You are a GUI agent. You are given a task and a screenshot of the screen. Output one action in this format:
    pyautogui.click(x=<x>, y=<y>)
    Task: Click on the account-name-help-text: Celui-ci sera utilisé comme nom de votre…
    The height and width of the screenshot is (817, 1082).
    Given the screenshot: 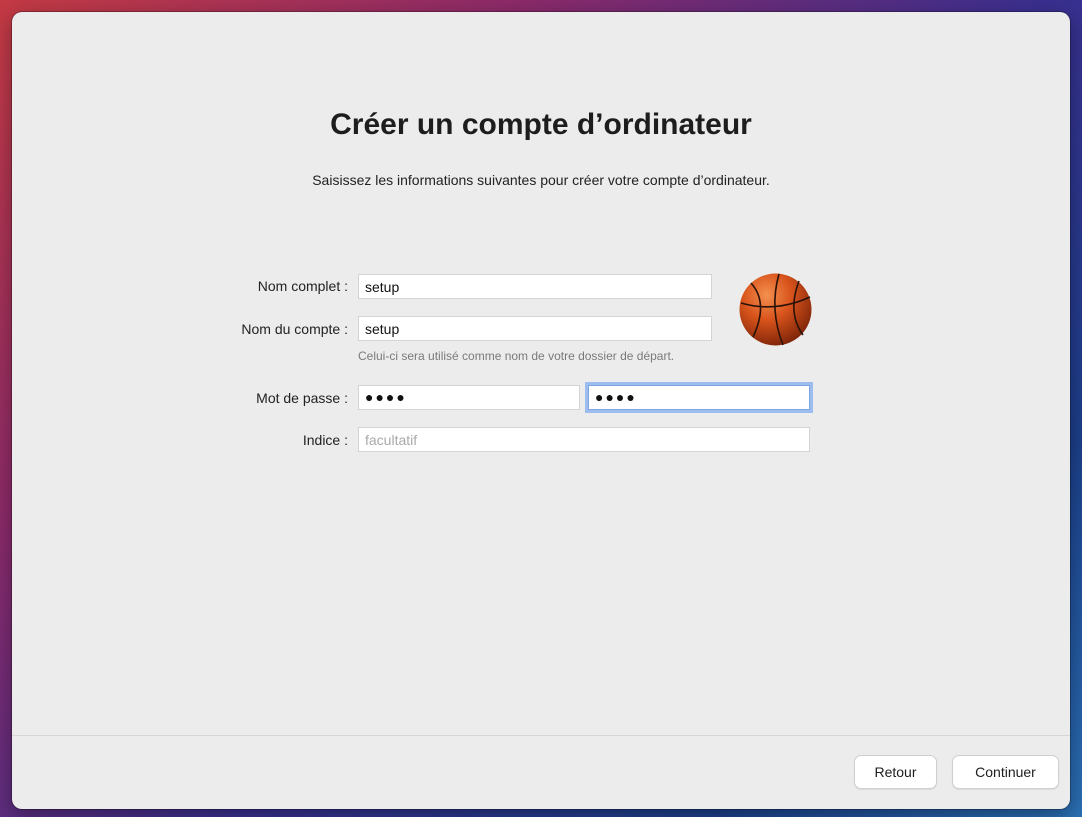 What is the action you would take?
    pyautogui.click(x=516, y=356)
    